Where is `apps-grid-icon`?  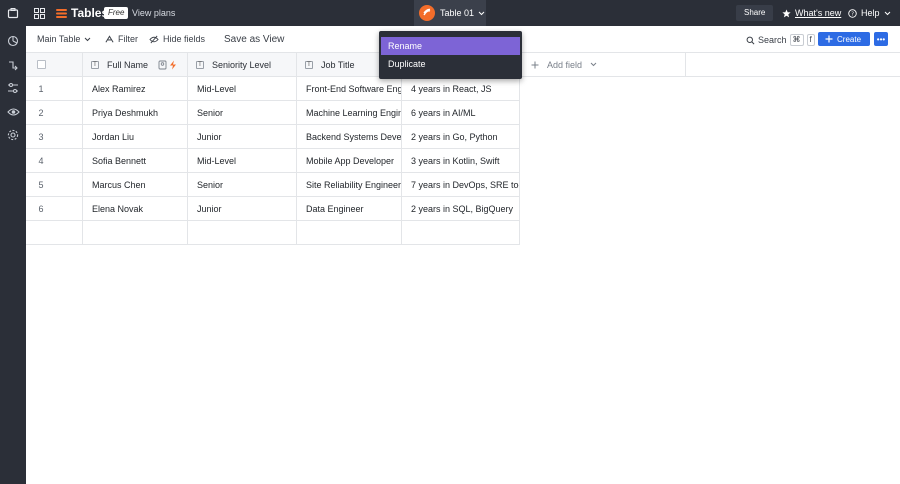 apps-grid-icon is located at coordinates (39, 13).